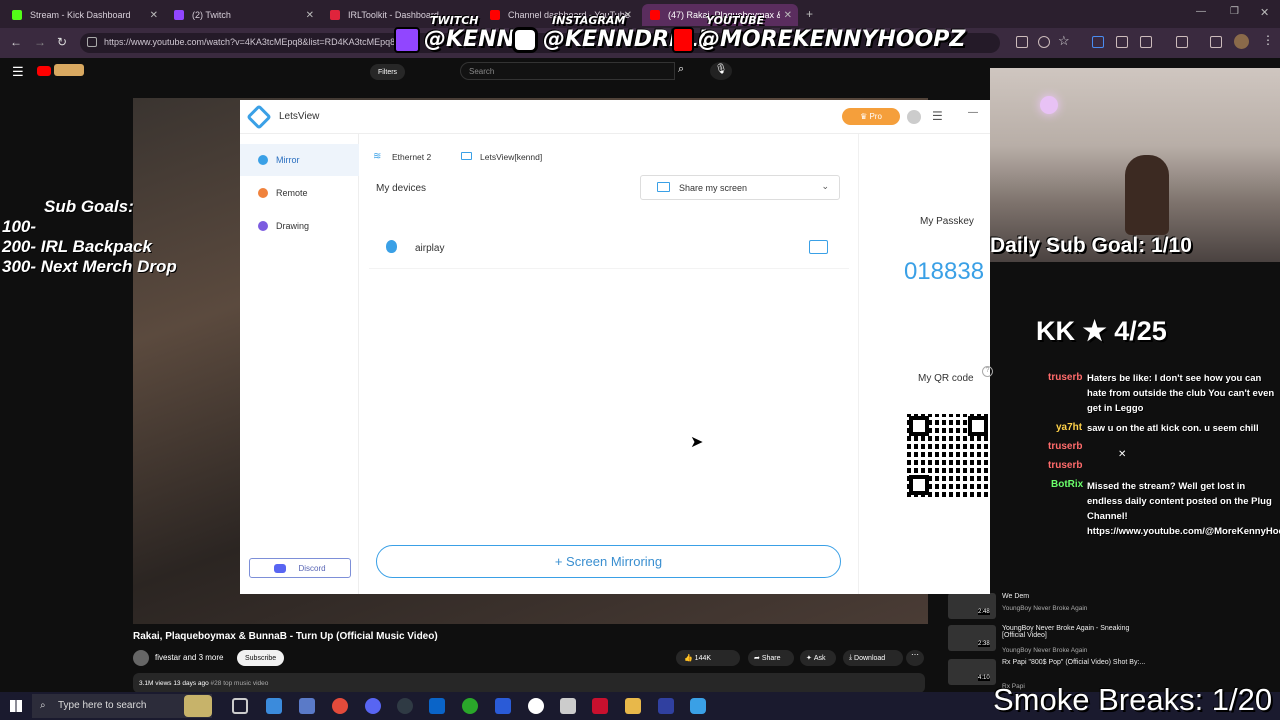  Describe the element at coordinates (871, 116) in the screenshot. I see `pro-button: ♛ Pro` at that location.